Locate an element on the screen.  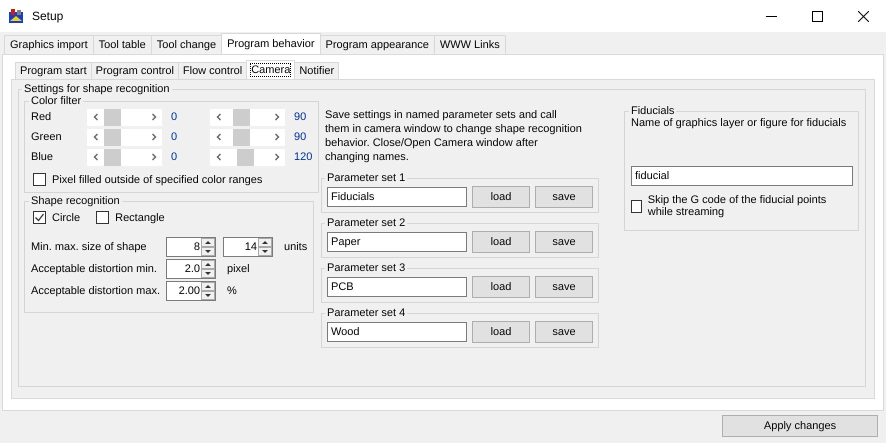
unit-label: units is located at coordinates (296, 247).